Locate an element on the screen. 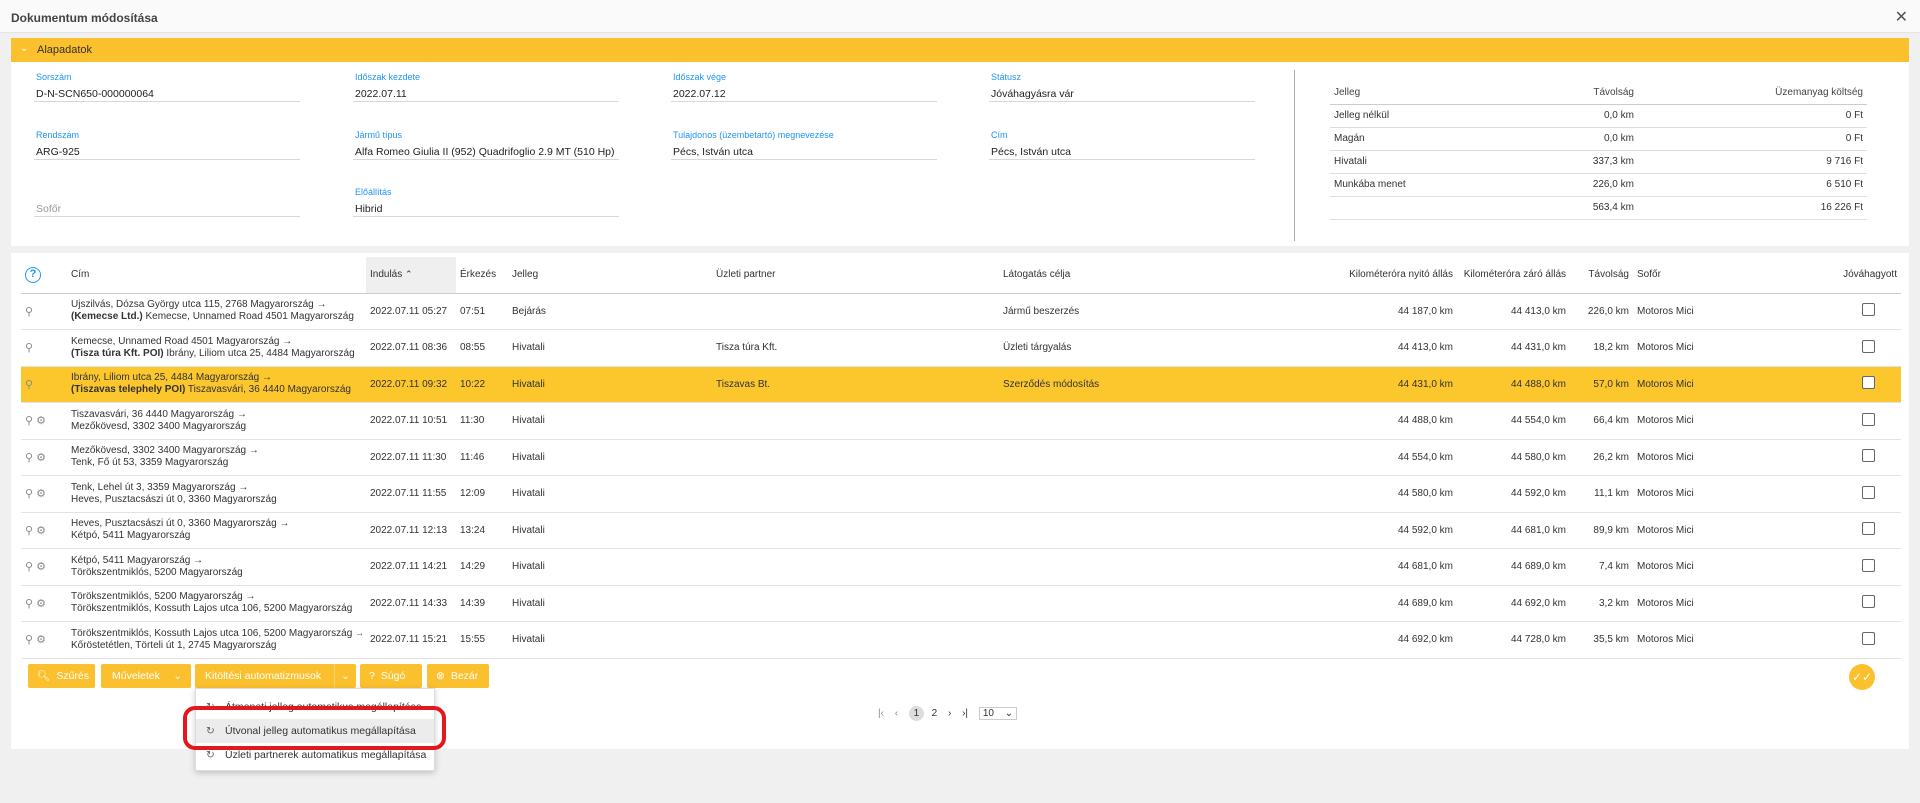 This screenshot has width=1920, height=803. grid-header-cim: Cím is located at coordinates (216, 275).